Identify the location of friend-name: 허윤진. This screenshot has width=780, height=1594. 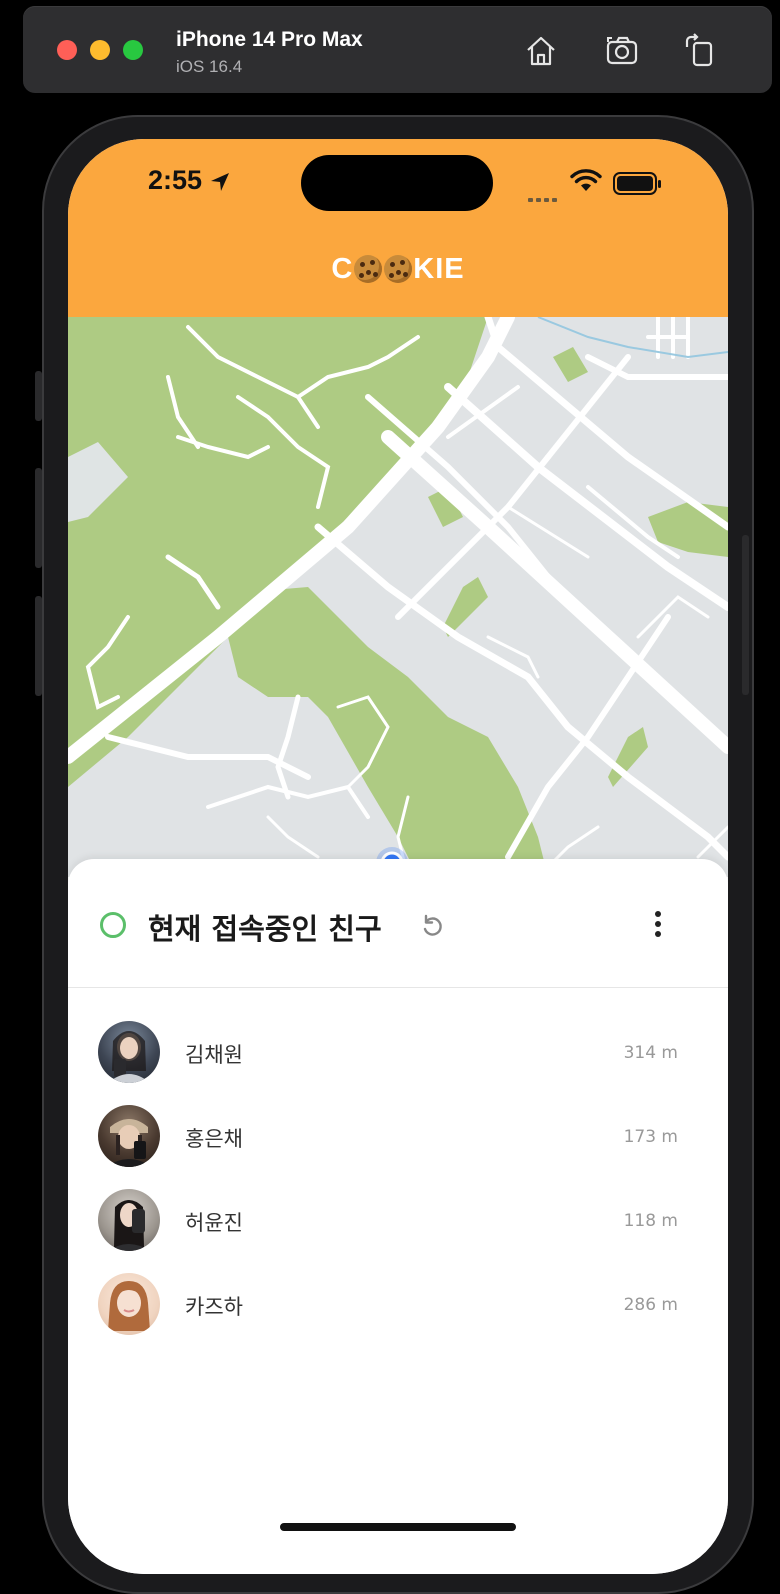
(214, 1223).